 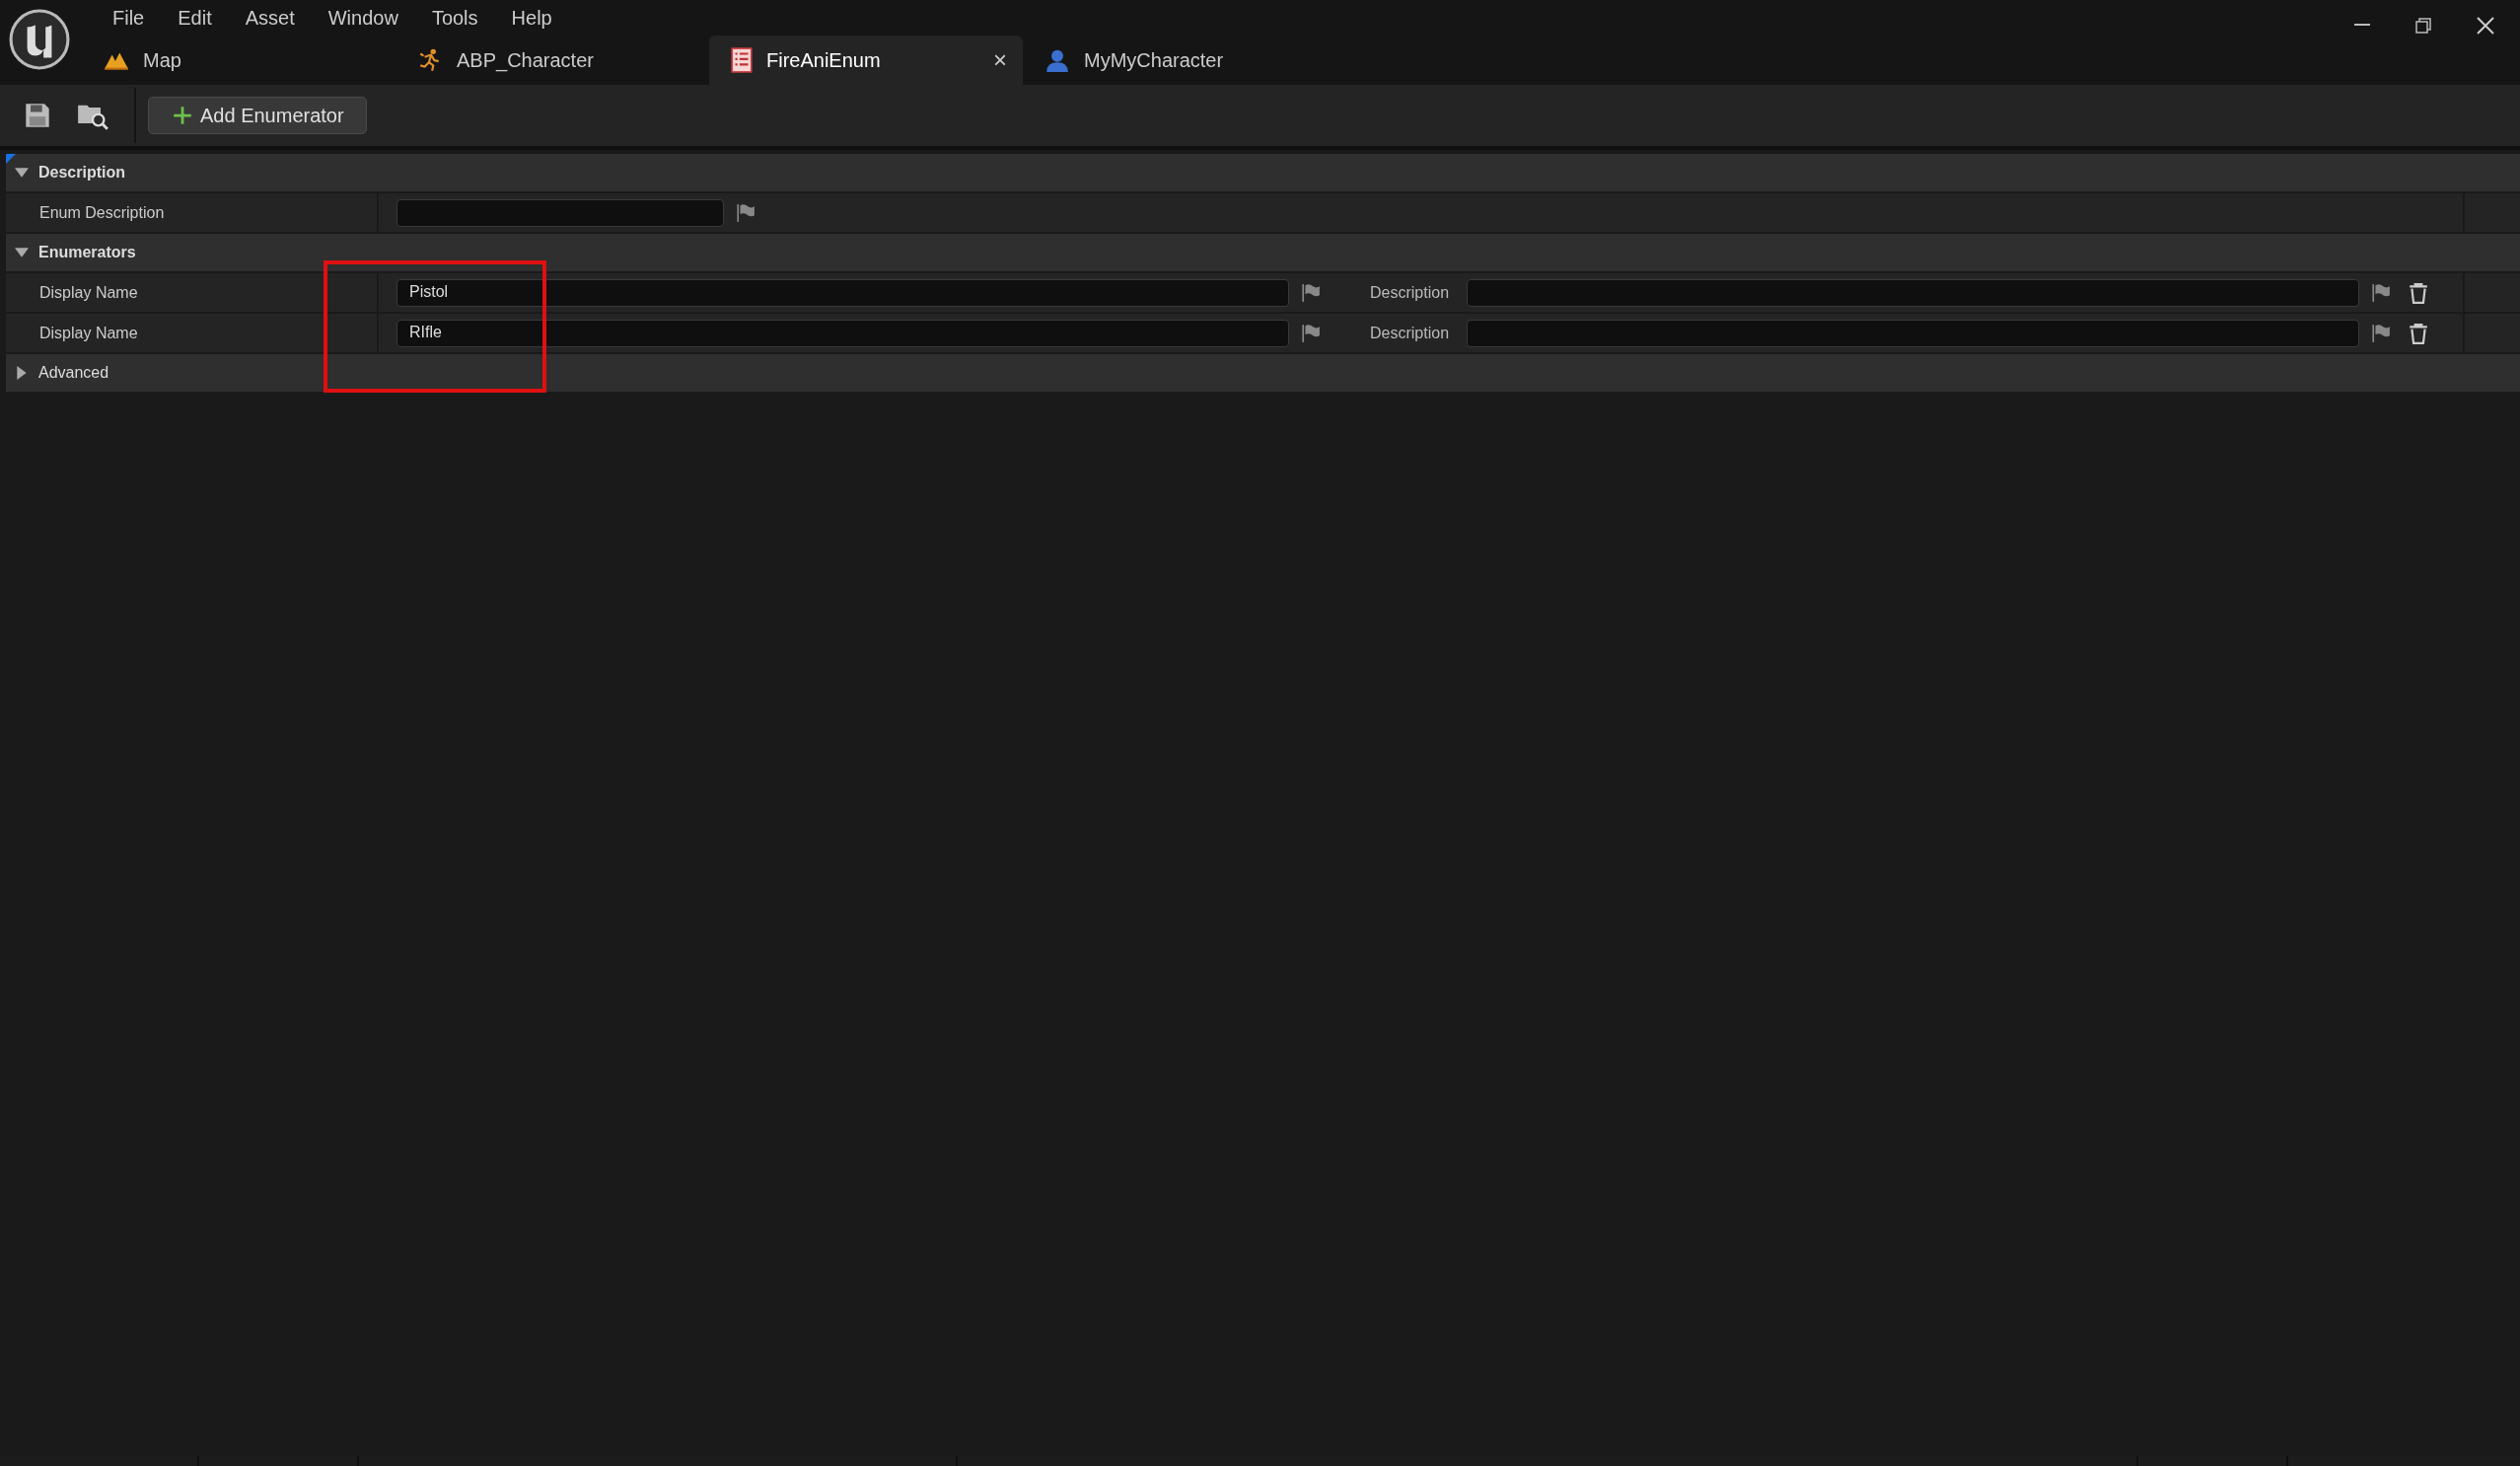 What do you see at coordinates (1179, 60) in the screenshot?
I see `document-tab: MyMyCharacter` at bounding box center [1179, 60].